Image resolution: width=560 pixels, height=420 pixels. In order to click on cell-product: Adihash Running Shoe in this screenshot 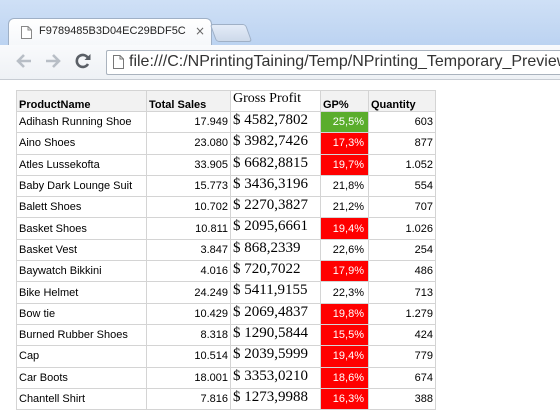, I will do `click(81, 122)`.